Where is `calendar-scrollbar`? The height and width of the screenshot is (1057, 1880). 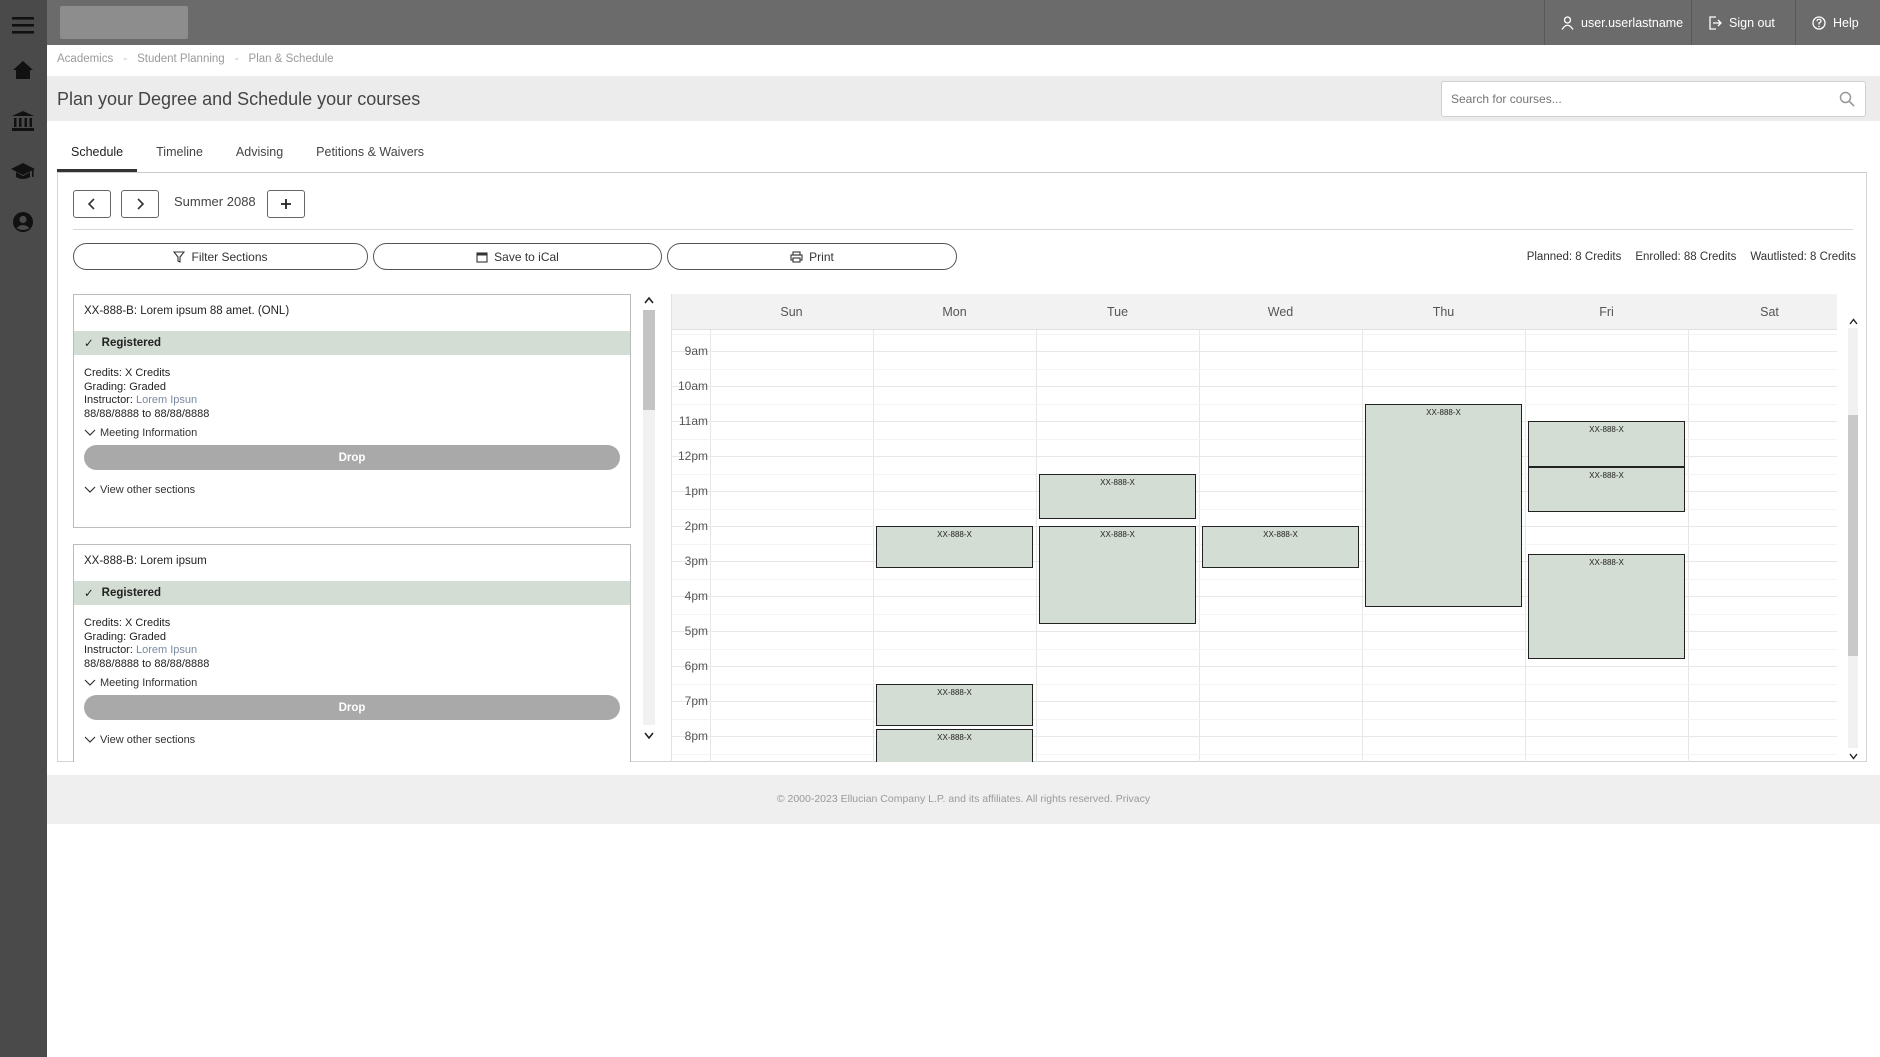
calendar-scrollbar is located at coordinates (1853, 539).